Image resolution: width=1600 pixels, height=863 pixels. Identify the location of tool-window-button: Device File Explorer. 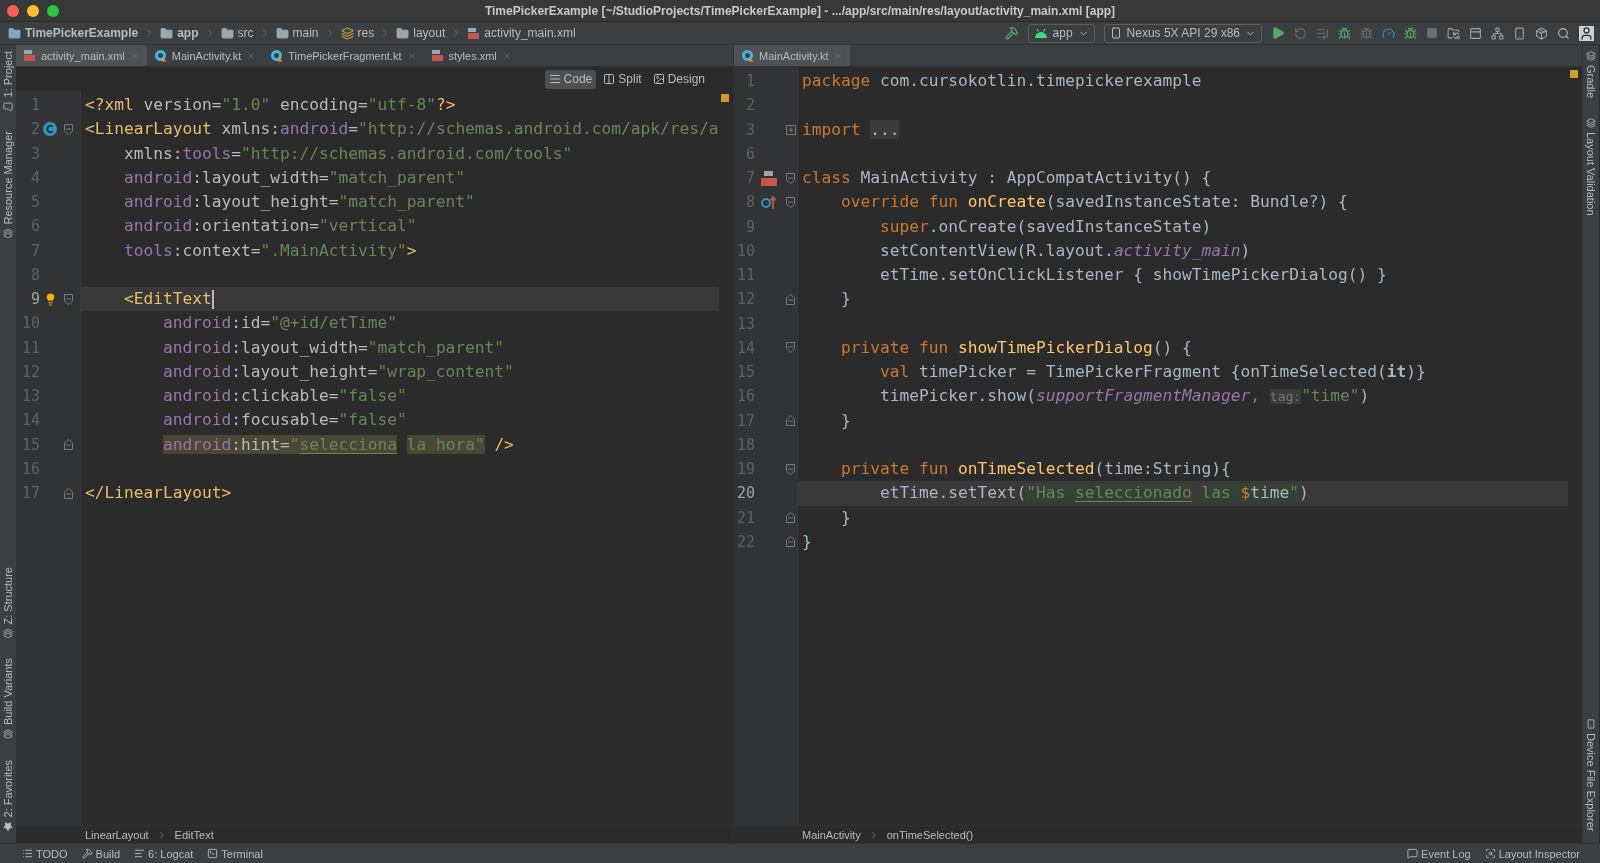
(1591, 774).